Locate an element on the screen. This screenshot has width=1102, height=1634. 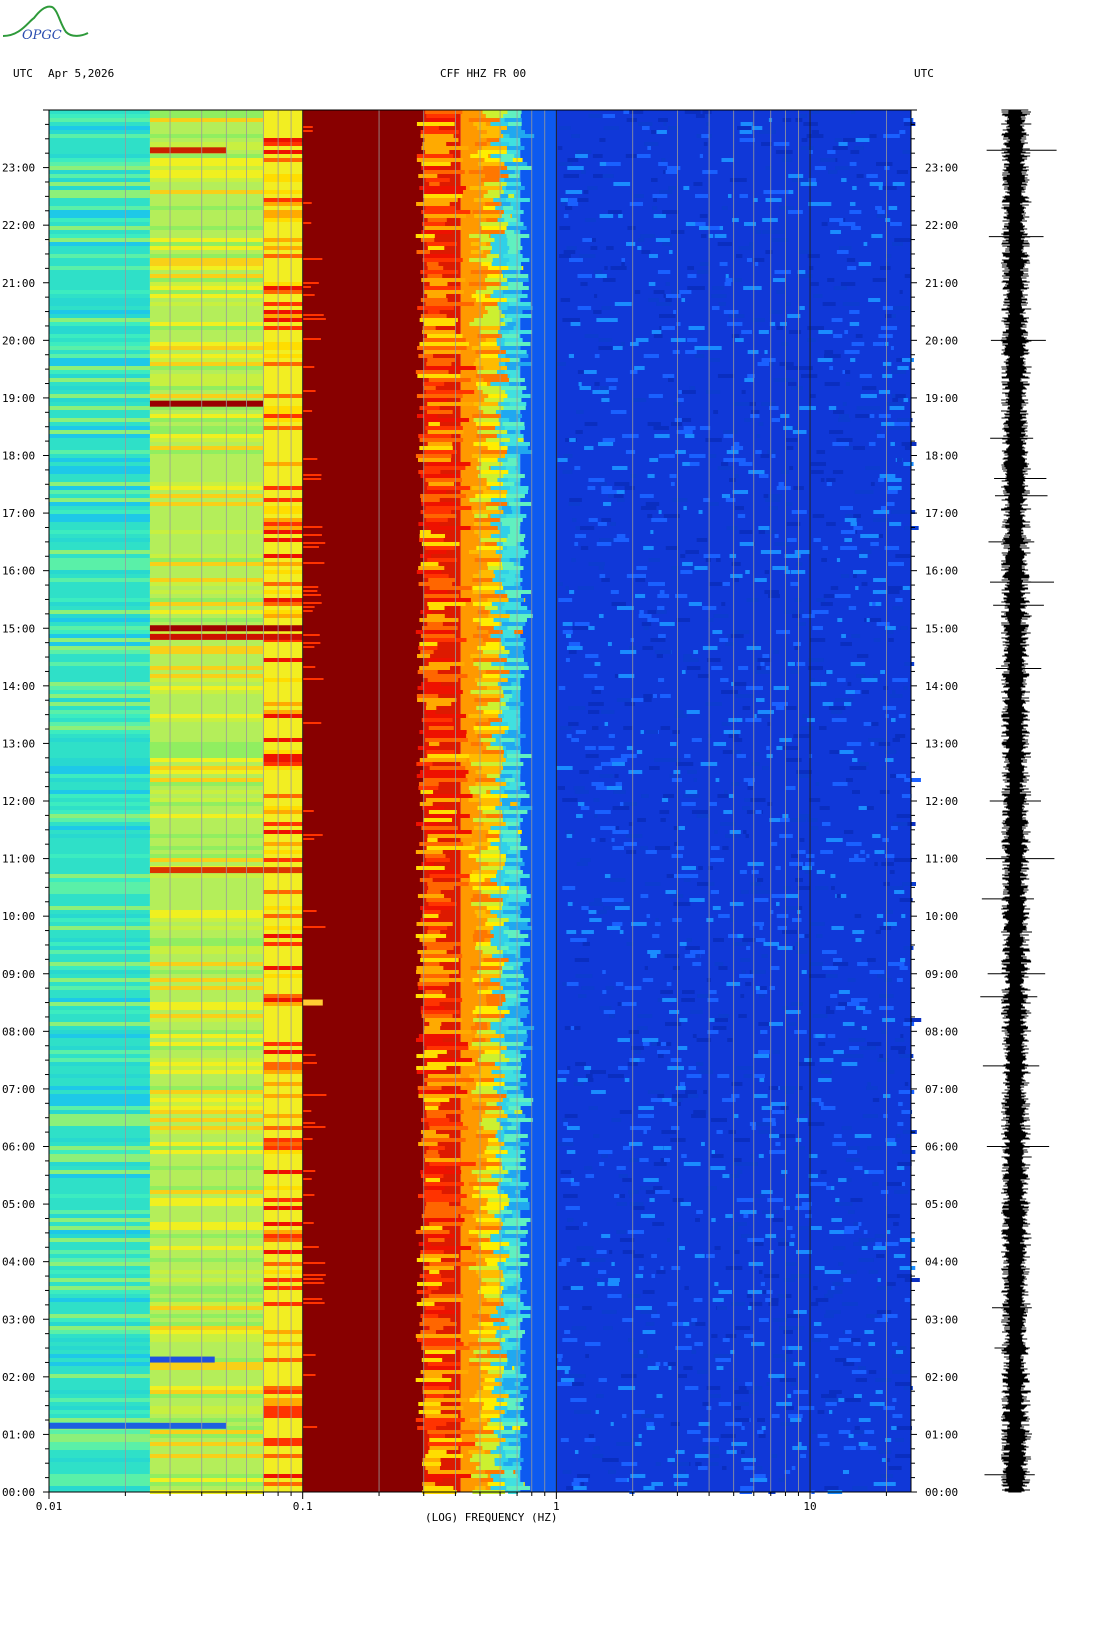
y-tick-label-right: 02:00 is located at coordinates (941, 1377).